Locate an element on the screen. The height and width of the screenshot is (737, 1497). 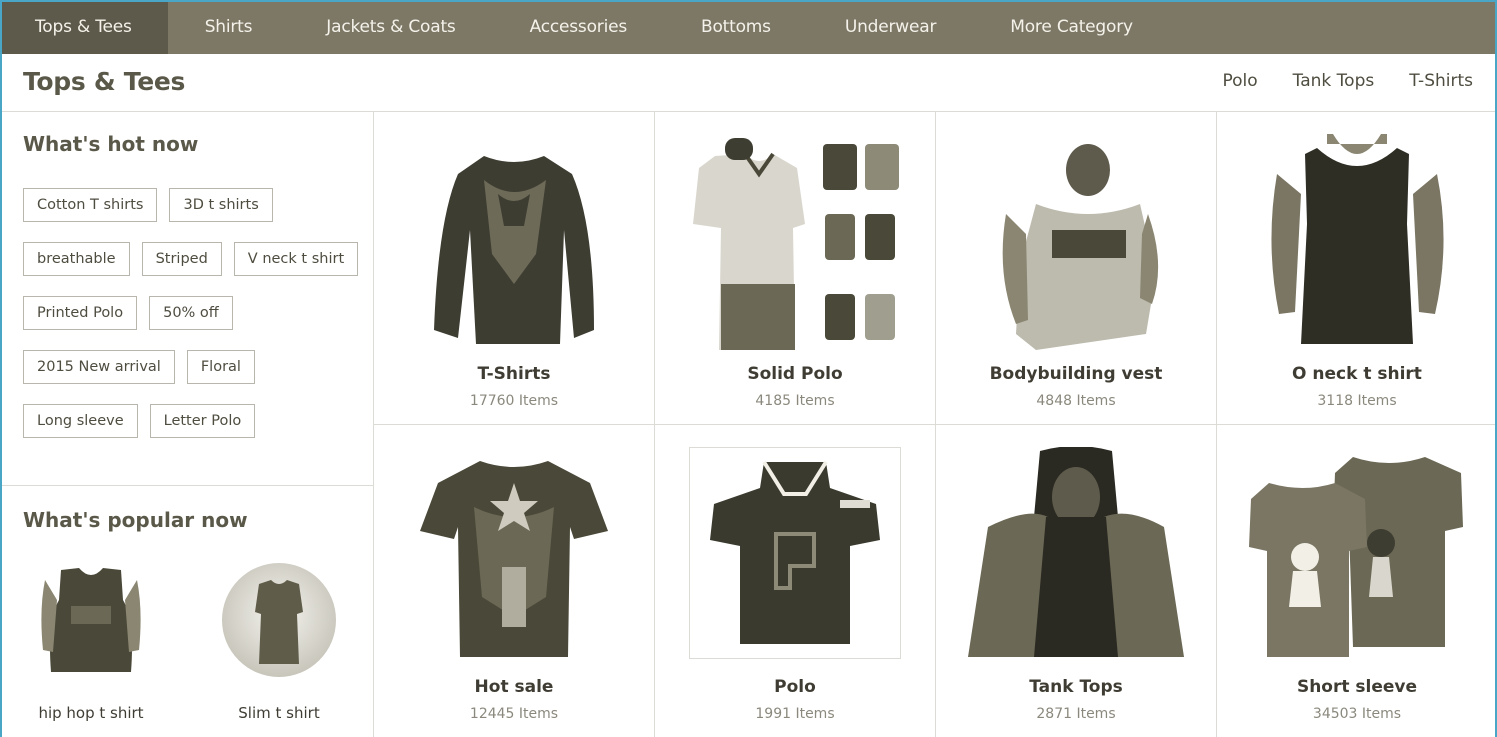
product-card-hot-sale: Hot sale 12445 Items is located at coordinates (514, 581).